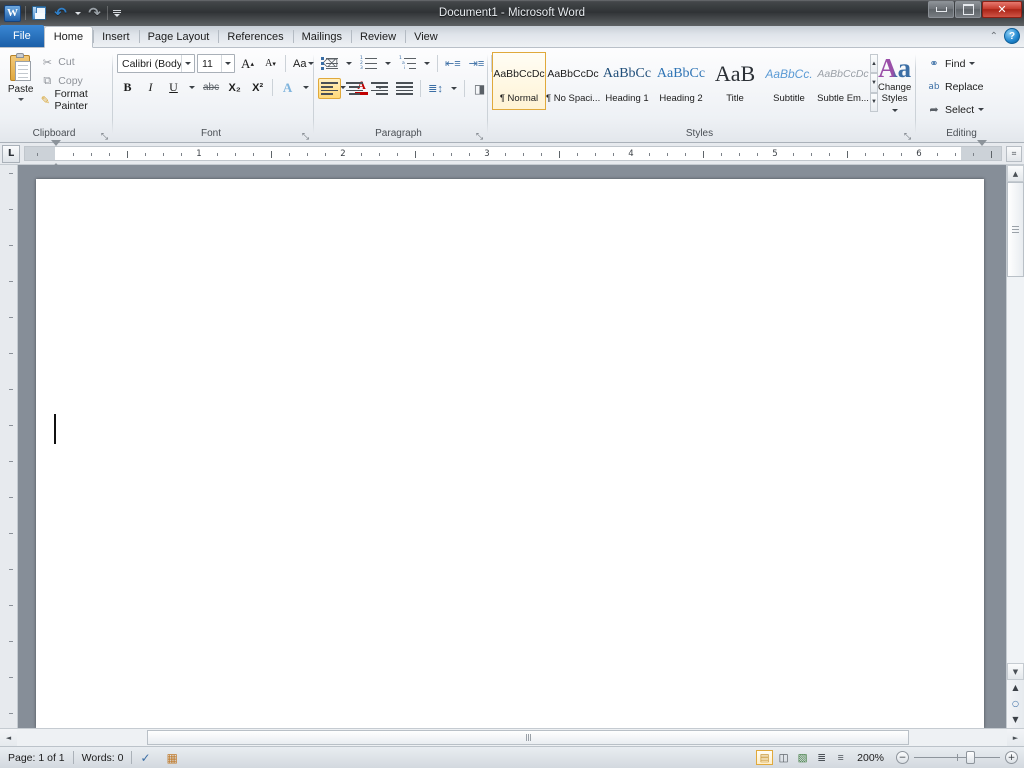 This screenshot has height=768, width=1024. Describe the element at coordinates (874, 83) in the screenshot. I see `styles-scroll-down-button: ▼` at that location.